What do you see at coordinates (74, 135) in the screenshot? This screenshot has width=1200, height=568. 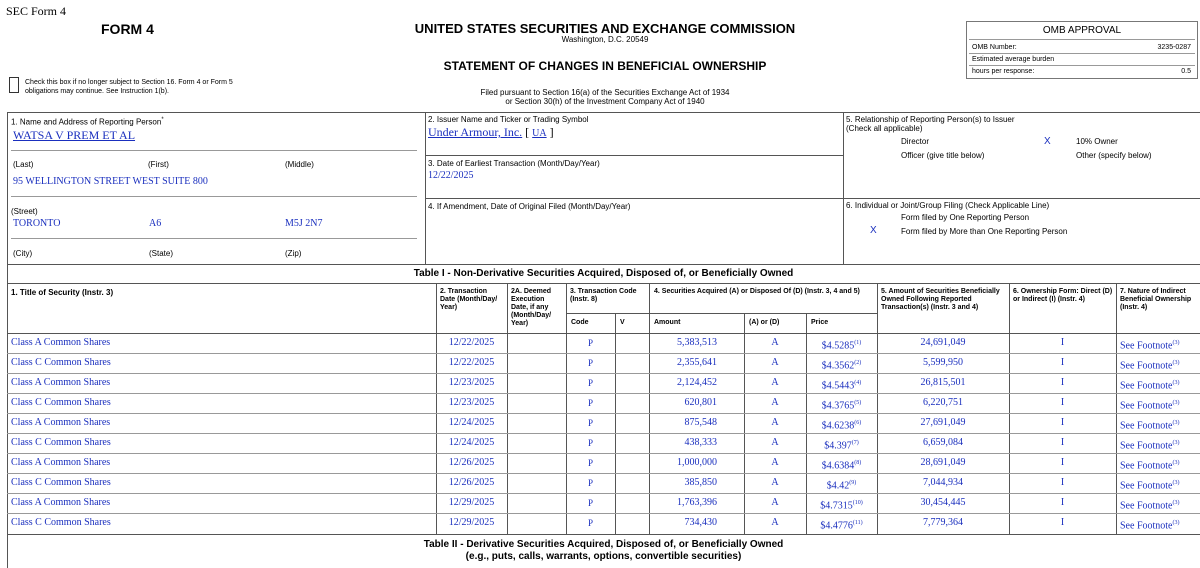 I see `reporting-person-name-link: WATSA V PREM ET AL` at bounding box center [74, 135].